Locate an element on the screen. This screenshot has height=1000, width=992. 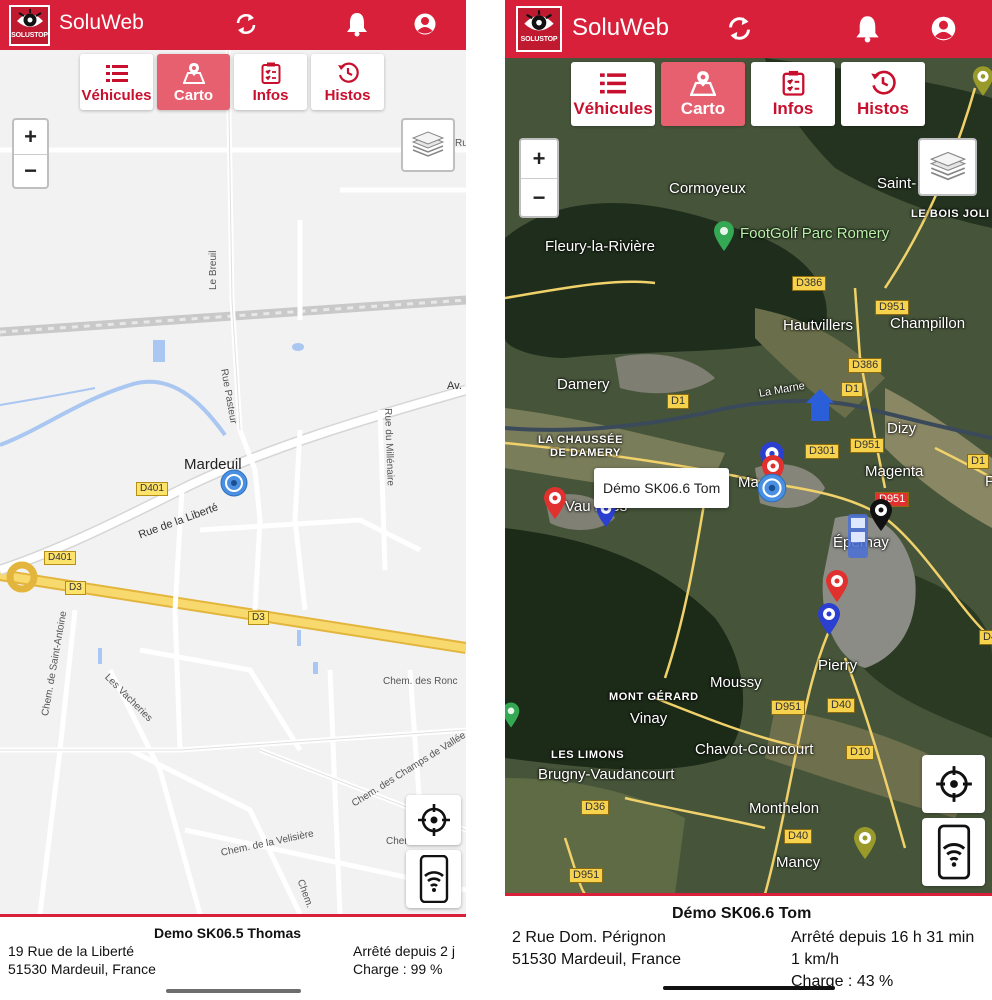
street-label: Ru is located at coordinates (460, 143).